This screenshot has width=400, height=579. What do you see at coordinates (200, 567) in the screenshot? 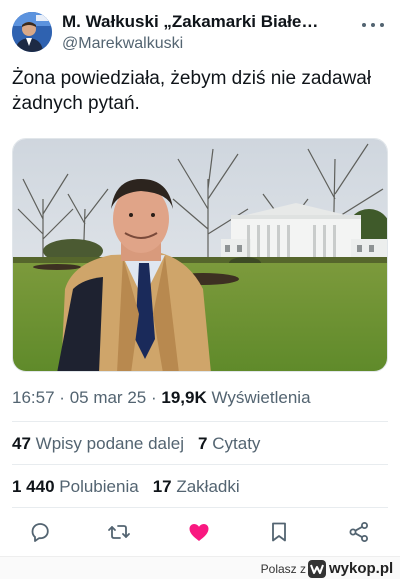
I see `footer-bar: Polasz z wykop.pl` at bounding box center [200, 567].